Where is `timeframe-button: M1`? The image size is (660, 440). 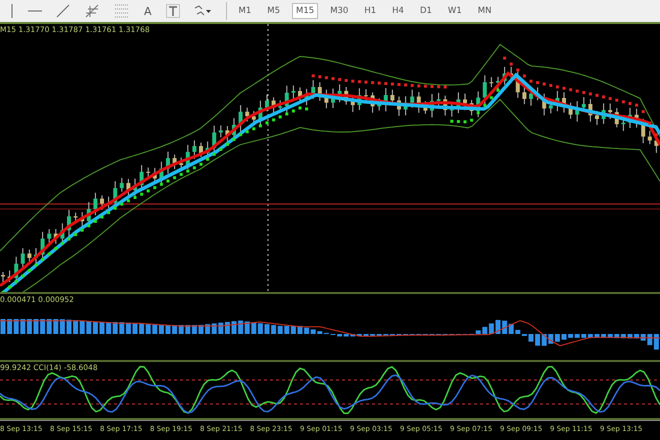 timeframe-button: M1 is located at coordinates (245, 11).